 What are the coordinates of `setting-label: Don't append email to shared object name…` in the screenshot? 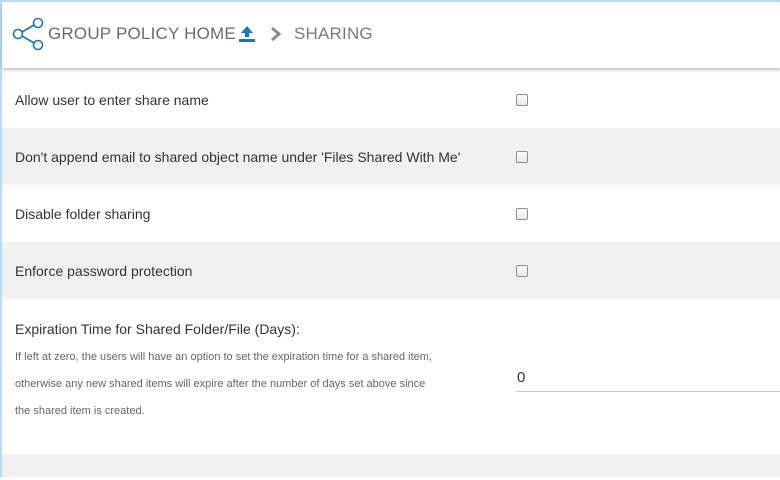 It's located at (238, 156).